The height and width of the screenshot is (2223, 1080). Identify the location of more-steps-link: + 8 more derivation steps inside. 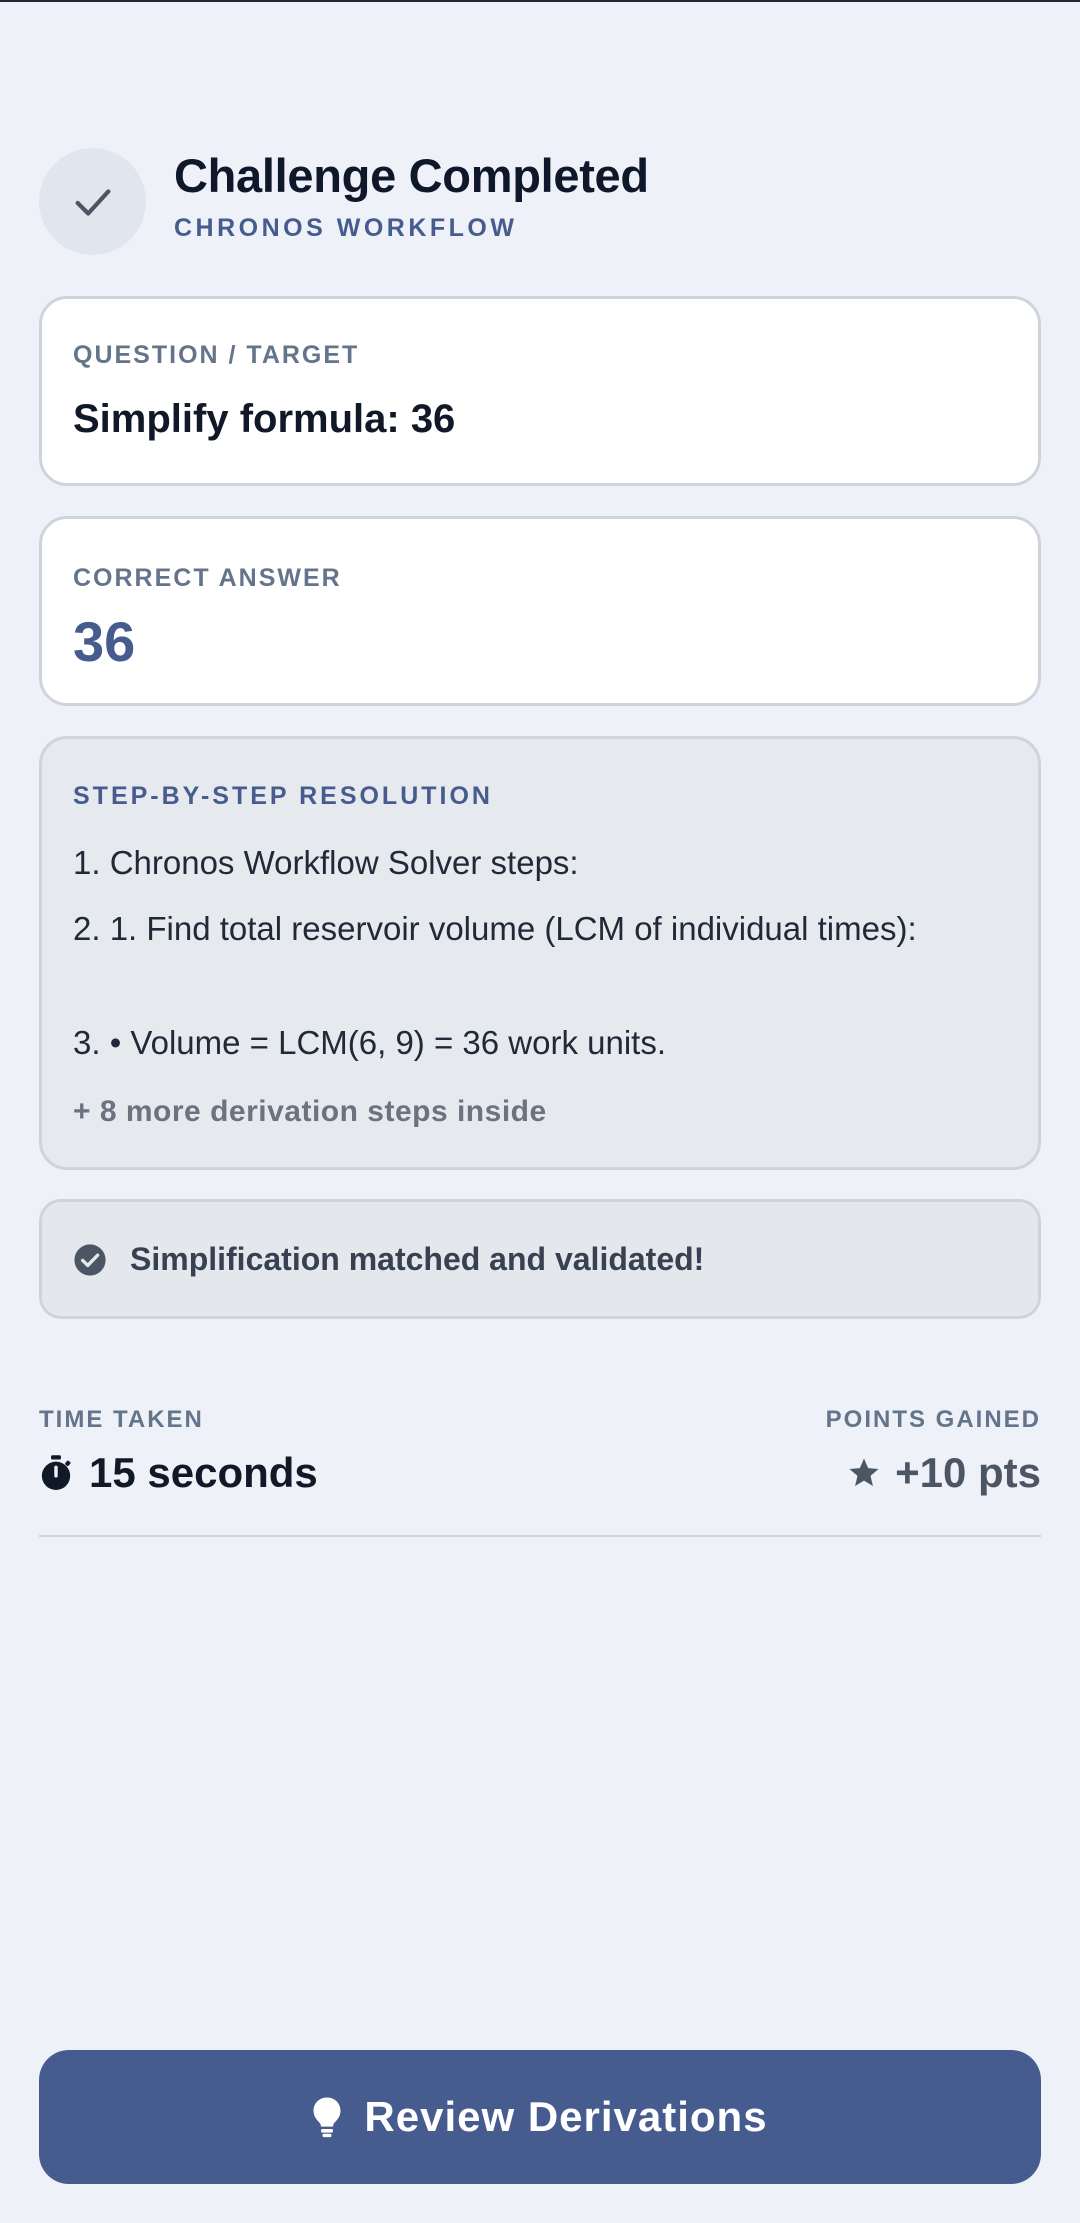
(310, 1112).